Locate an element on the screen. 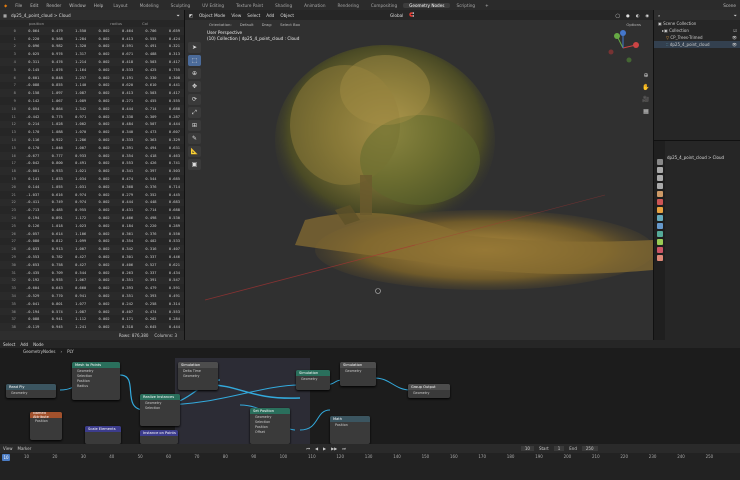 The height and width of the screenshot is (480, 740). spreadsheet-icon: ▦ is located at coordinates (5, 15).